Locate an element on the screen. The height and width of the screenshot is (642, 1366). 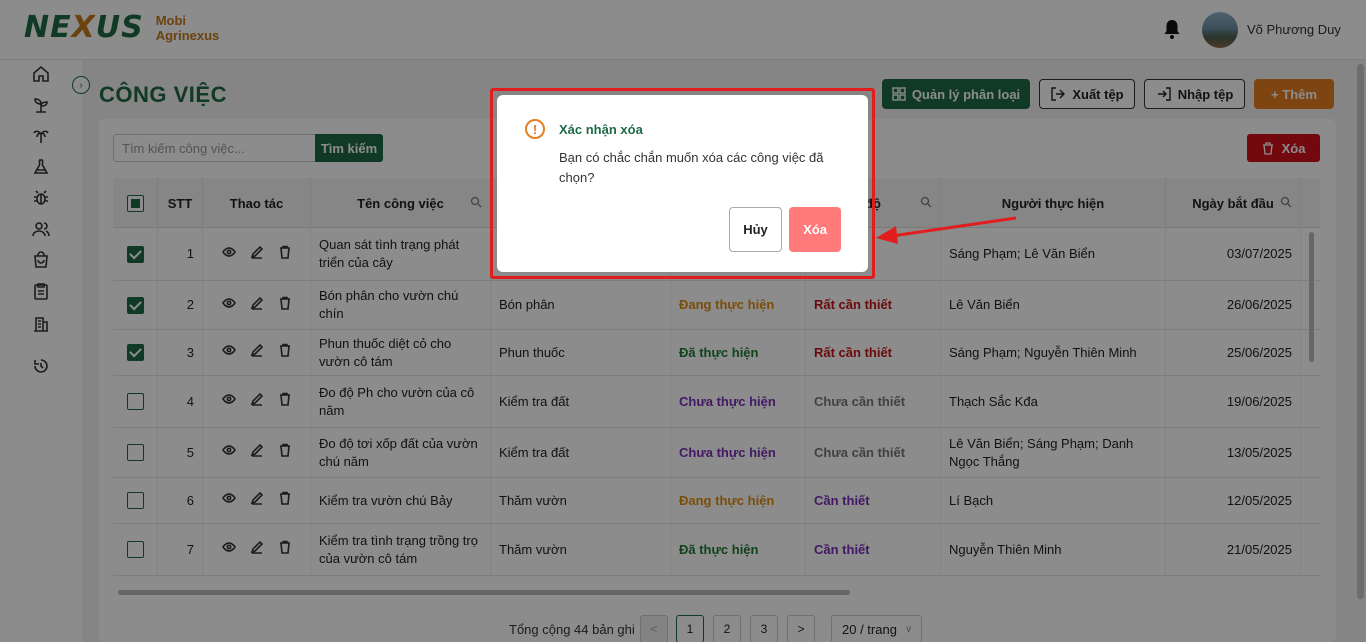
arrow-annotation-icon is located at coordinates (946, 230).